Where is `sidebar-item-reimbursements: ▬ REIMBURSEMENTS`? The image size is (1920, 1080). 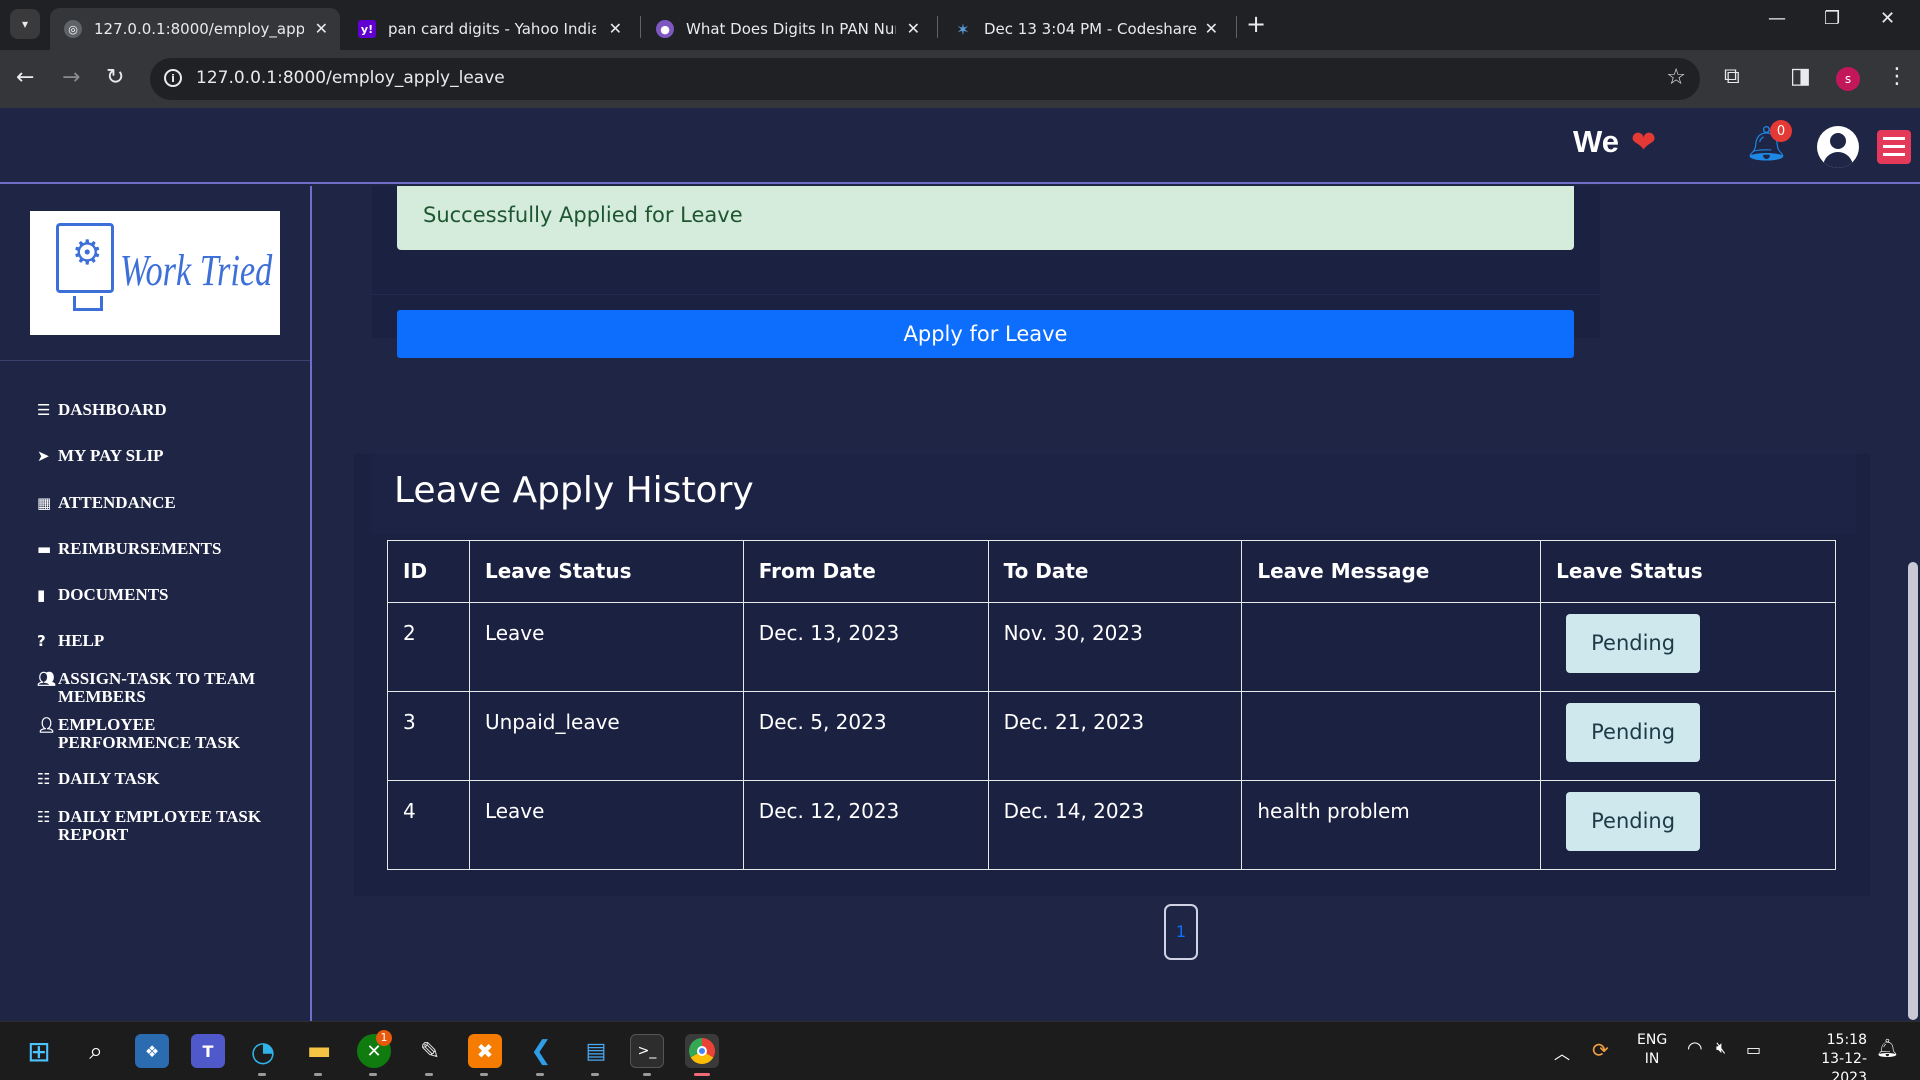 sidebar-item-reimbursements: ▬ REIMBURSEMENTS is located at coordinates (162, 549).